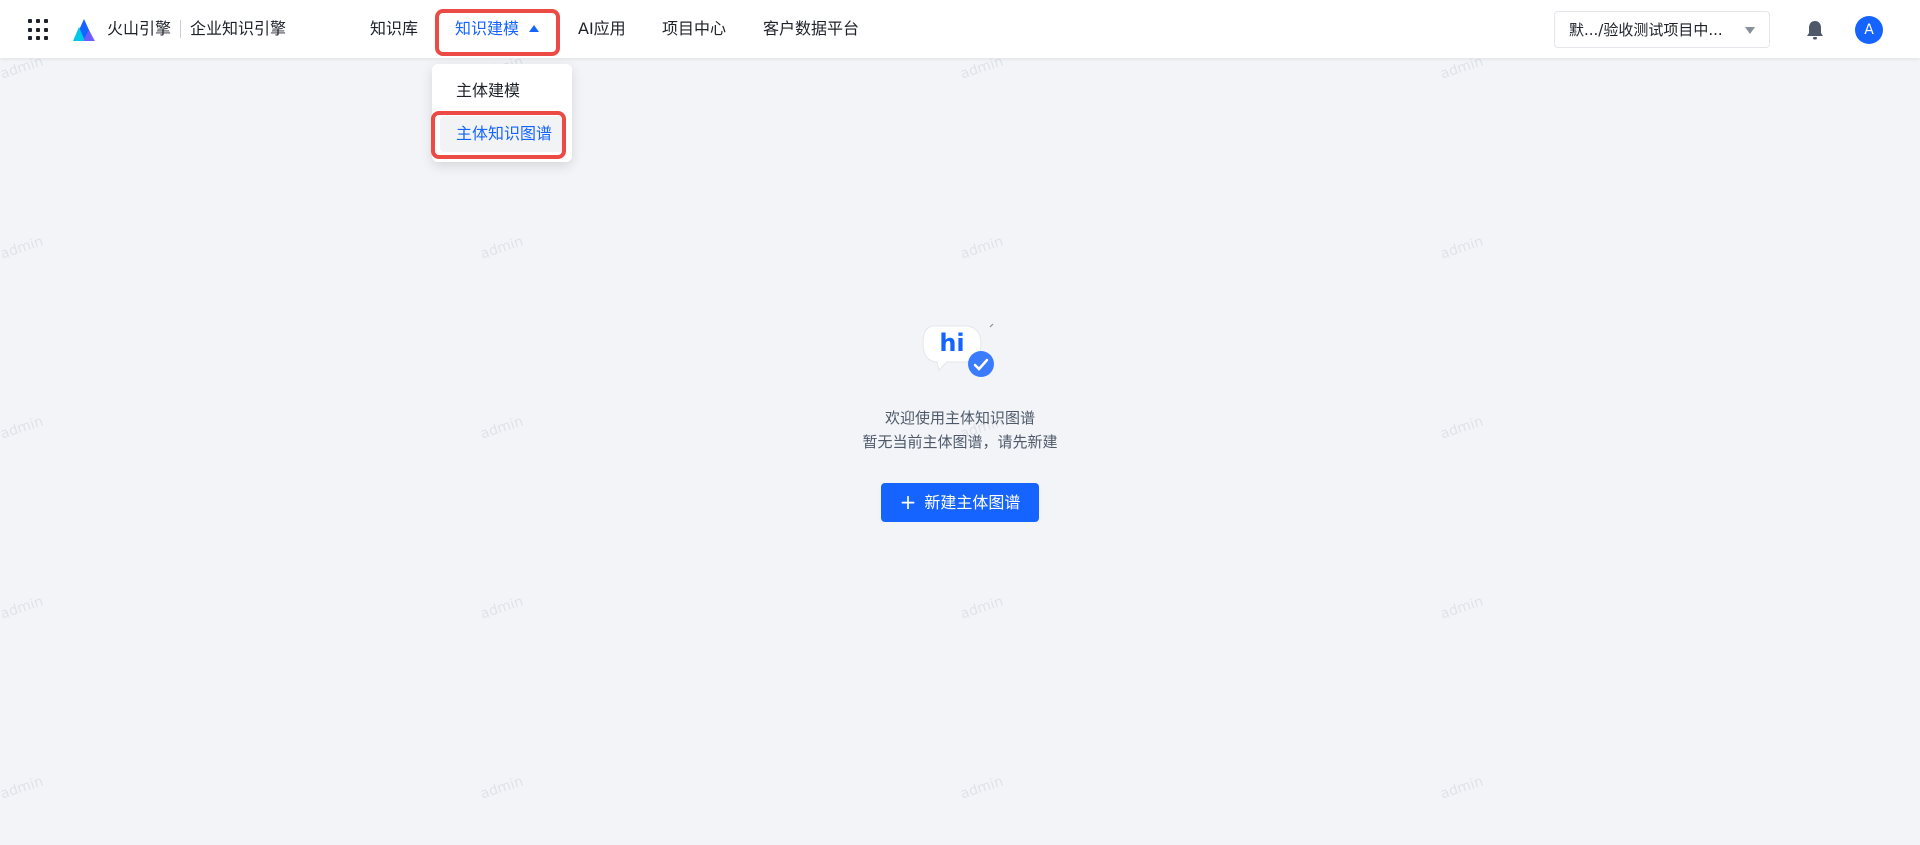 The height and width of the screenshot is (845, 1920). Describe the element at coordinates (694, 29) in the screenshot. I see `nav-project-center: 项目中心` at that location.